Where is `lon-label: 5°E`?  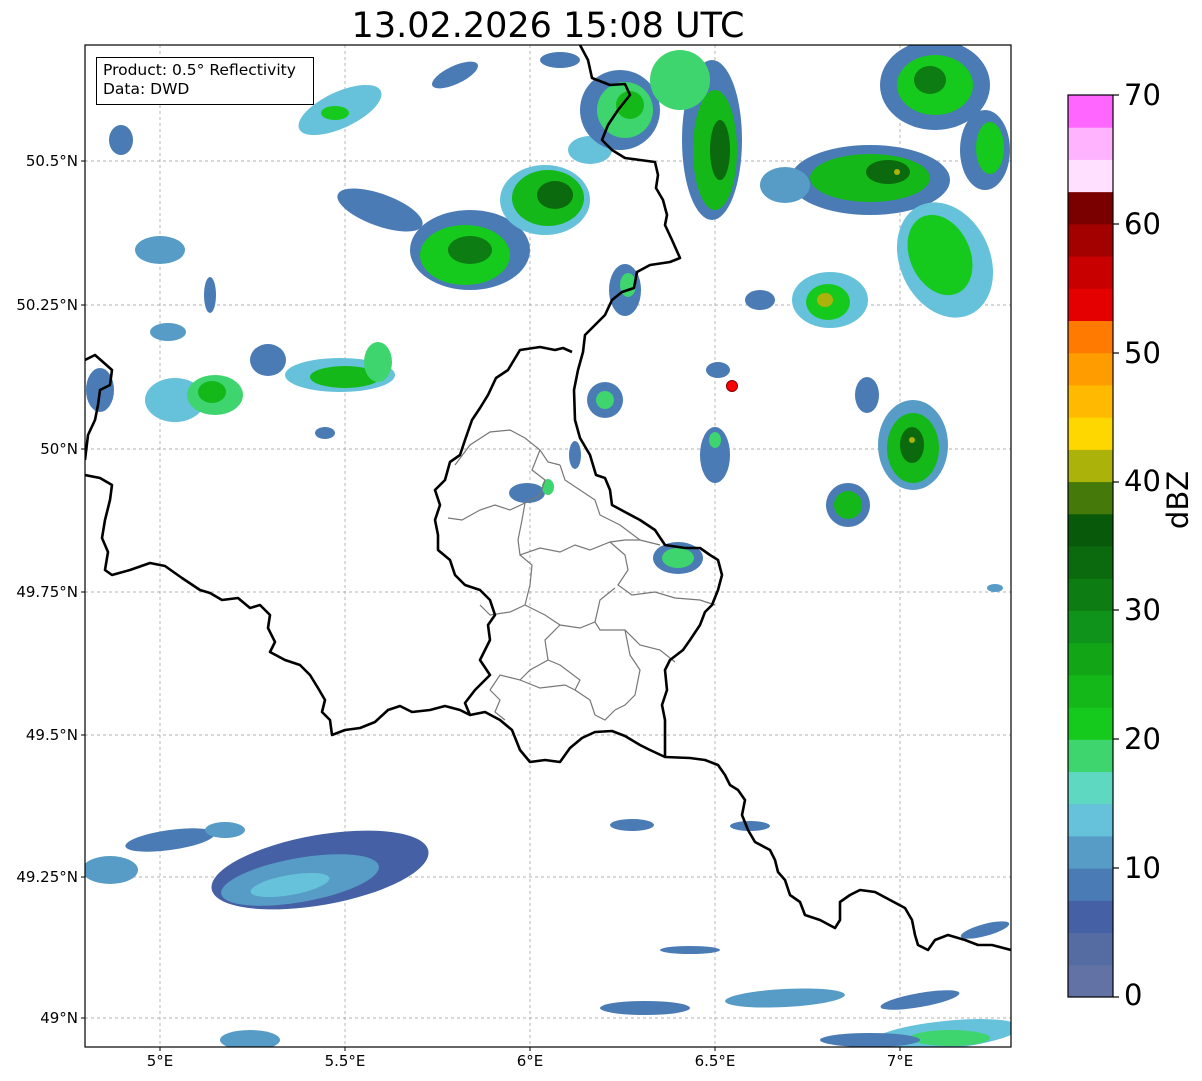
lon-label: 5°E is located at coordinates (160, 1061).